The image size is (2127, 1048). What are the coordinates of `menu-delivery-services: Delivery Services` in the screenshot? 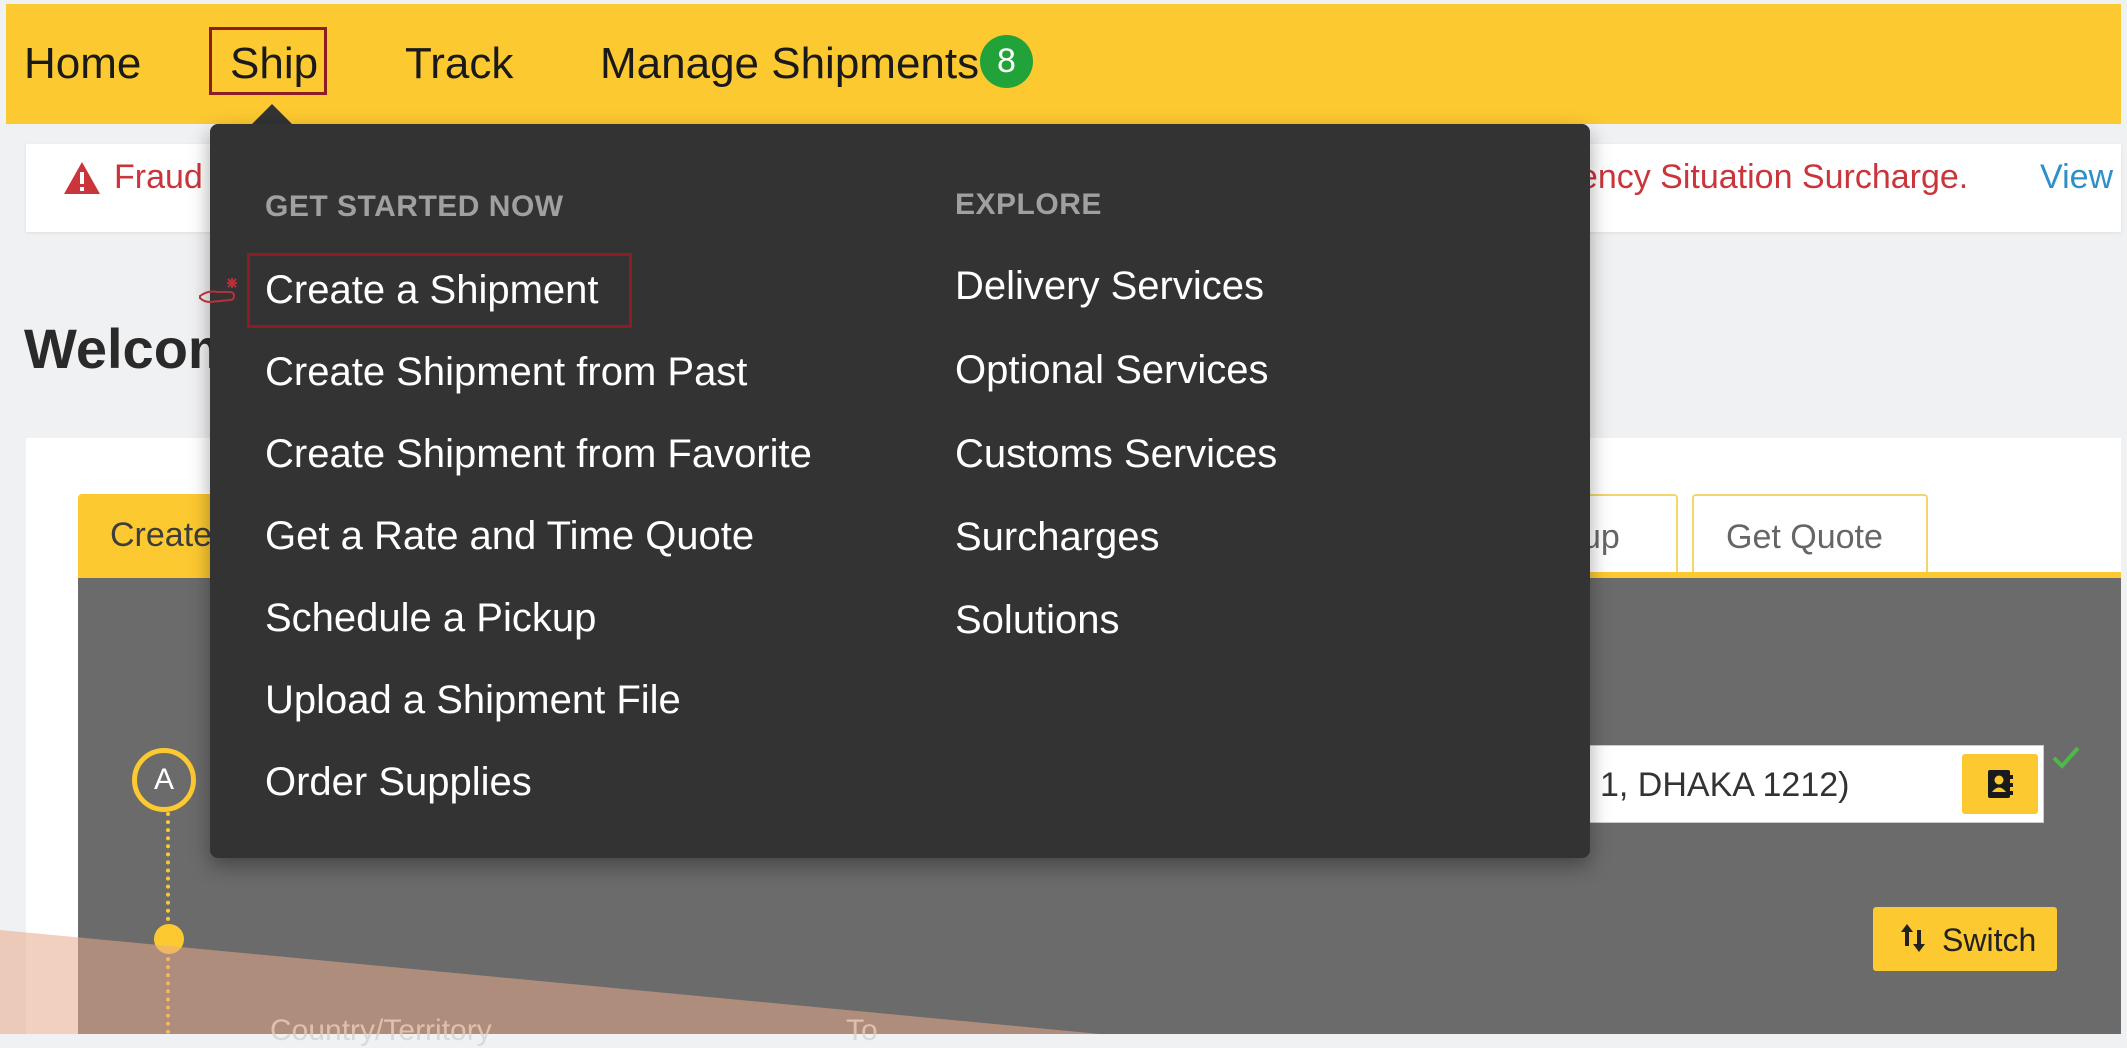 It's located at (1109, 286).